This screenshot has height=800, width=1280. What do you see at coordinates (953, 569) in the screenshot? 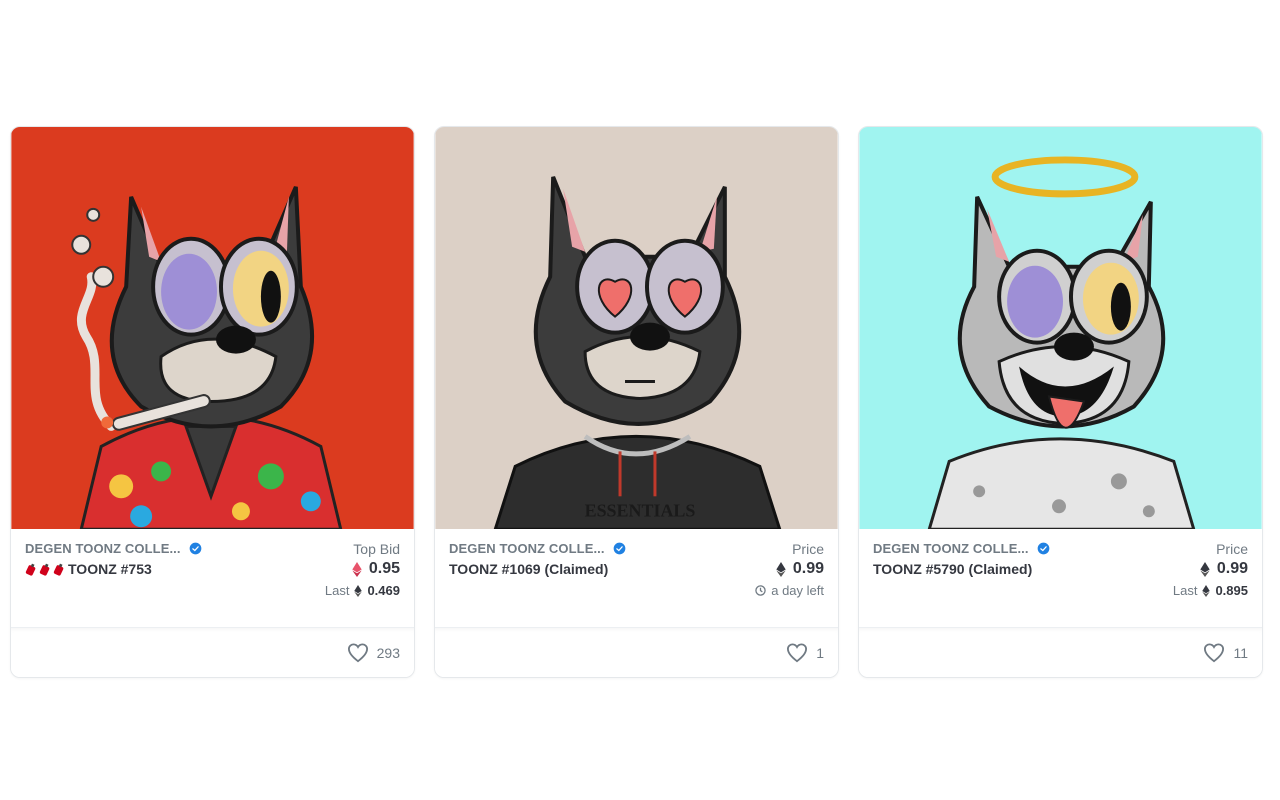
I see `token-name-text: TOONZ #5790 (Claimed)` at bounding box center [953, 569].